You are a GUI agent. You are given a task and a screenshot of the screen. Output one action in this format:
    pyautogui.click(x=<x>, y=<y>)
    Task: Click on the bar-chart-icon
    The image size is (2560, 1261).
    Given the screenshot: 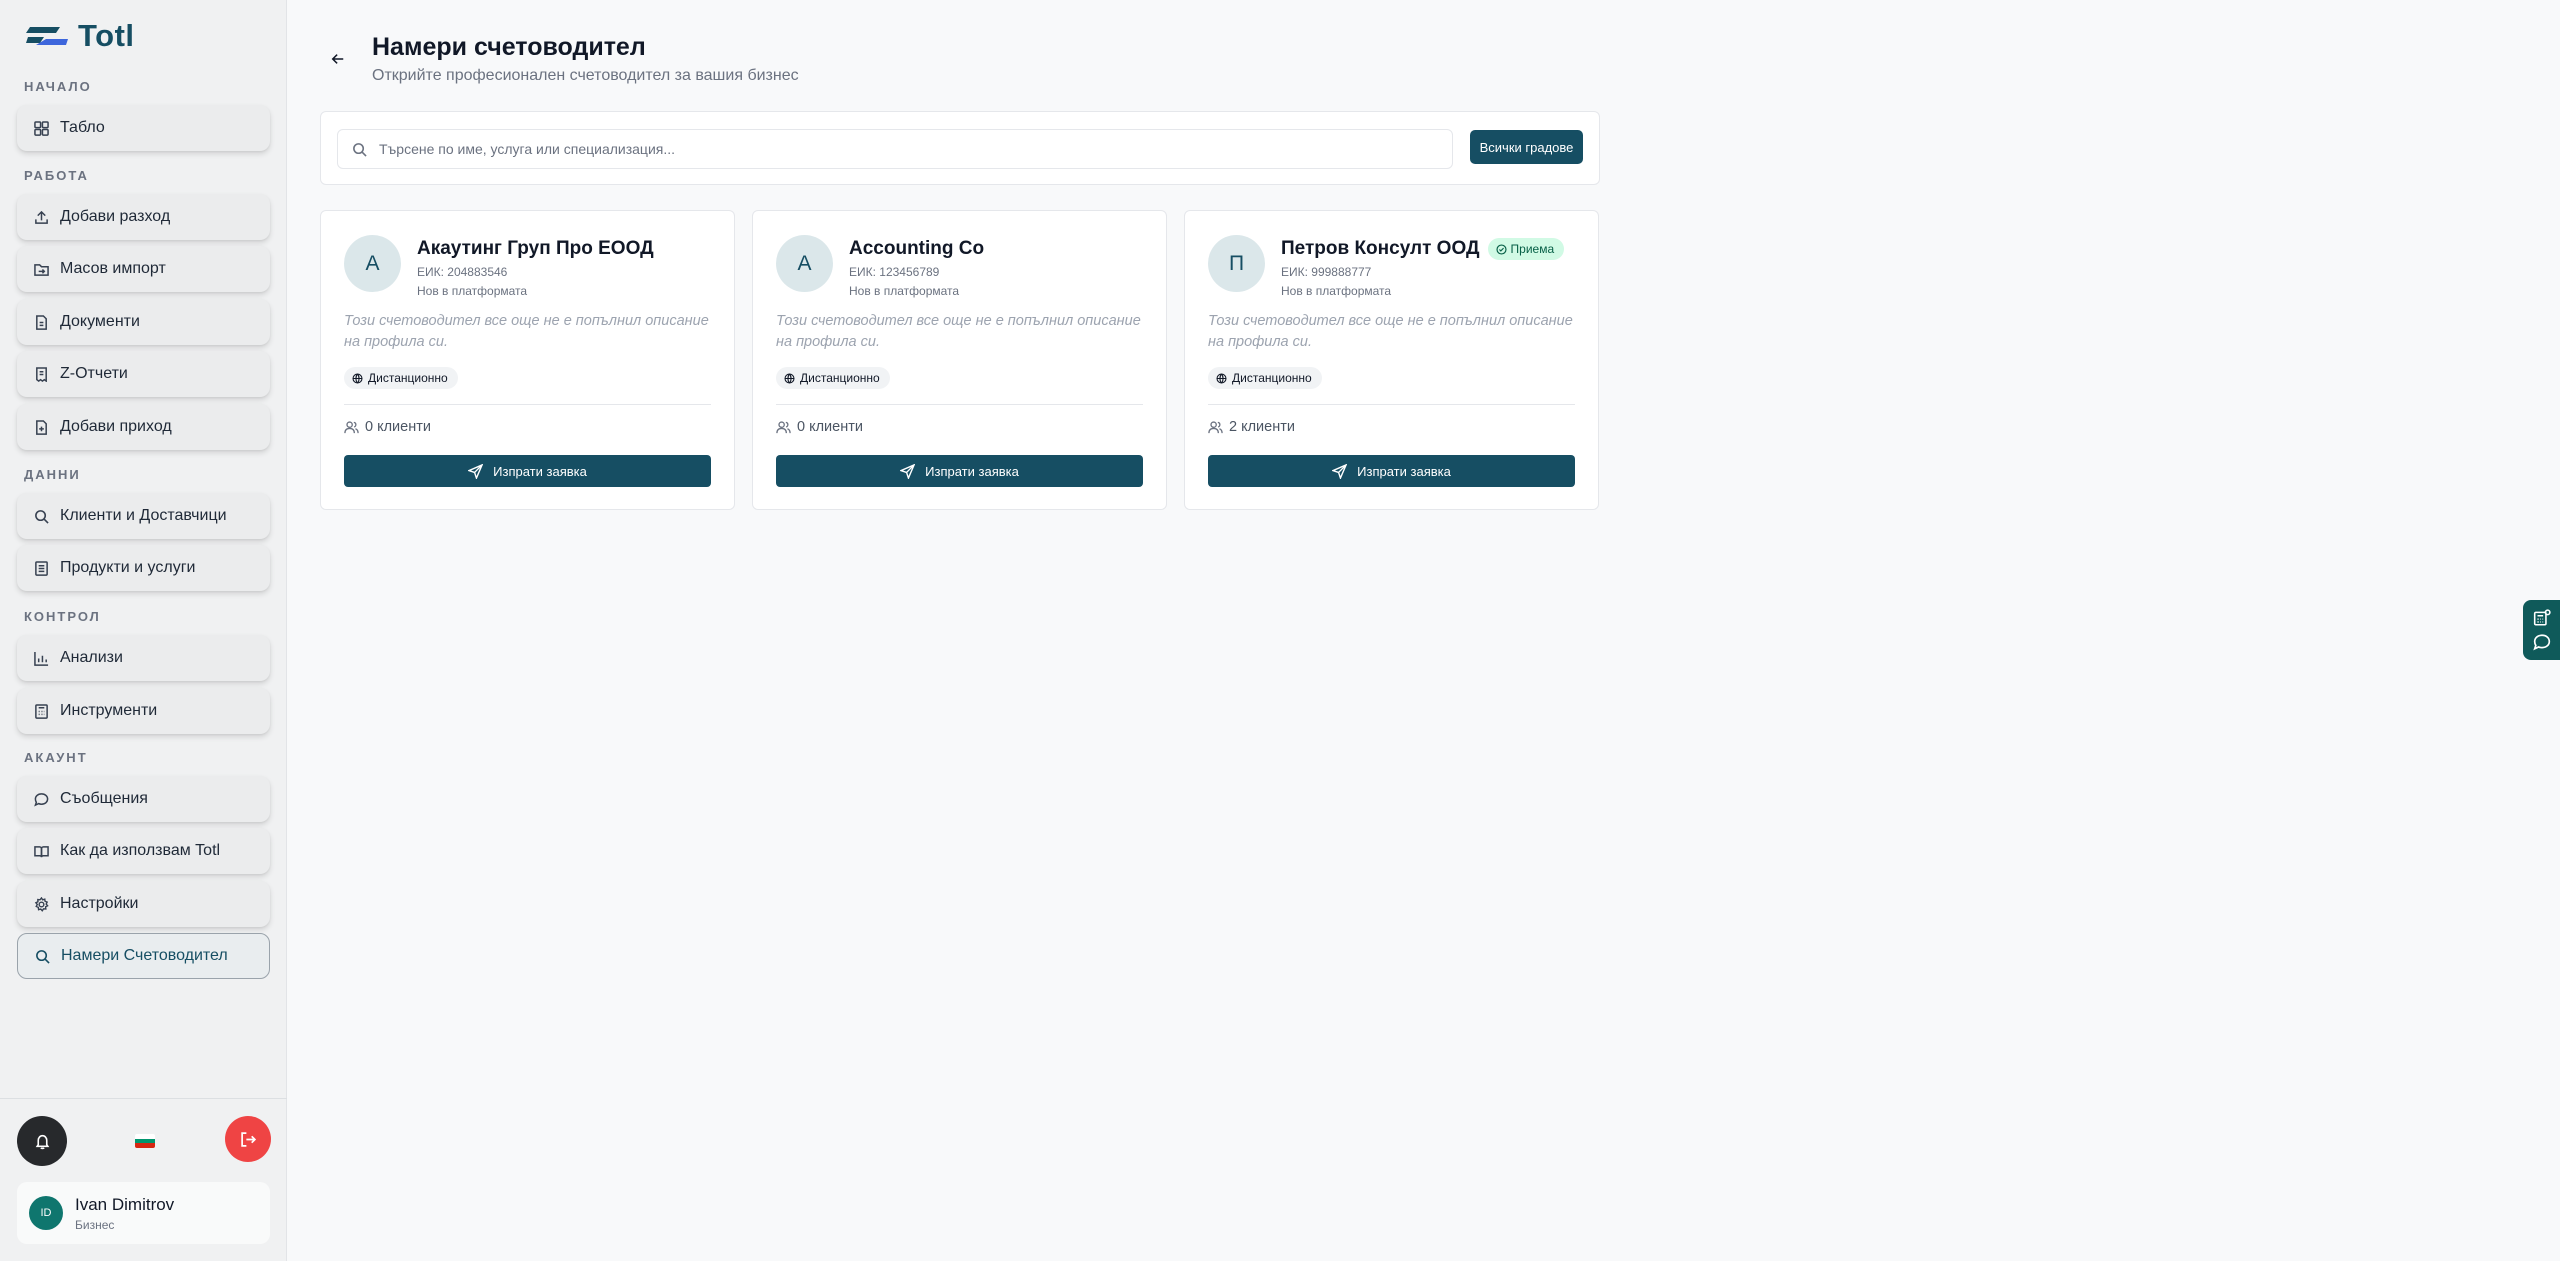 What is the action you would take?
    pyautogui.click(x=41, y=658)
    